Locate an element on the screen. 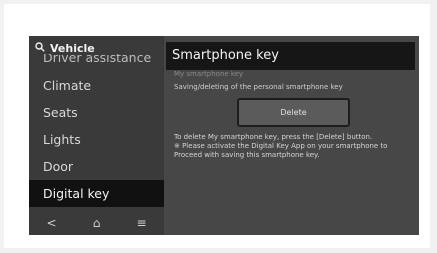 The image size is (437, 253). back-icon: < is located at coordinates (52, 223).